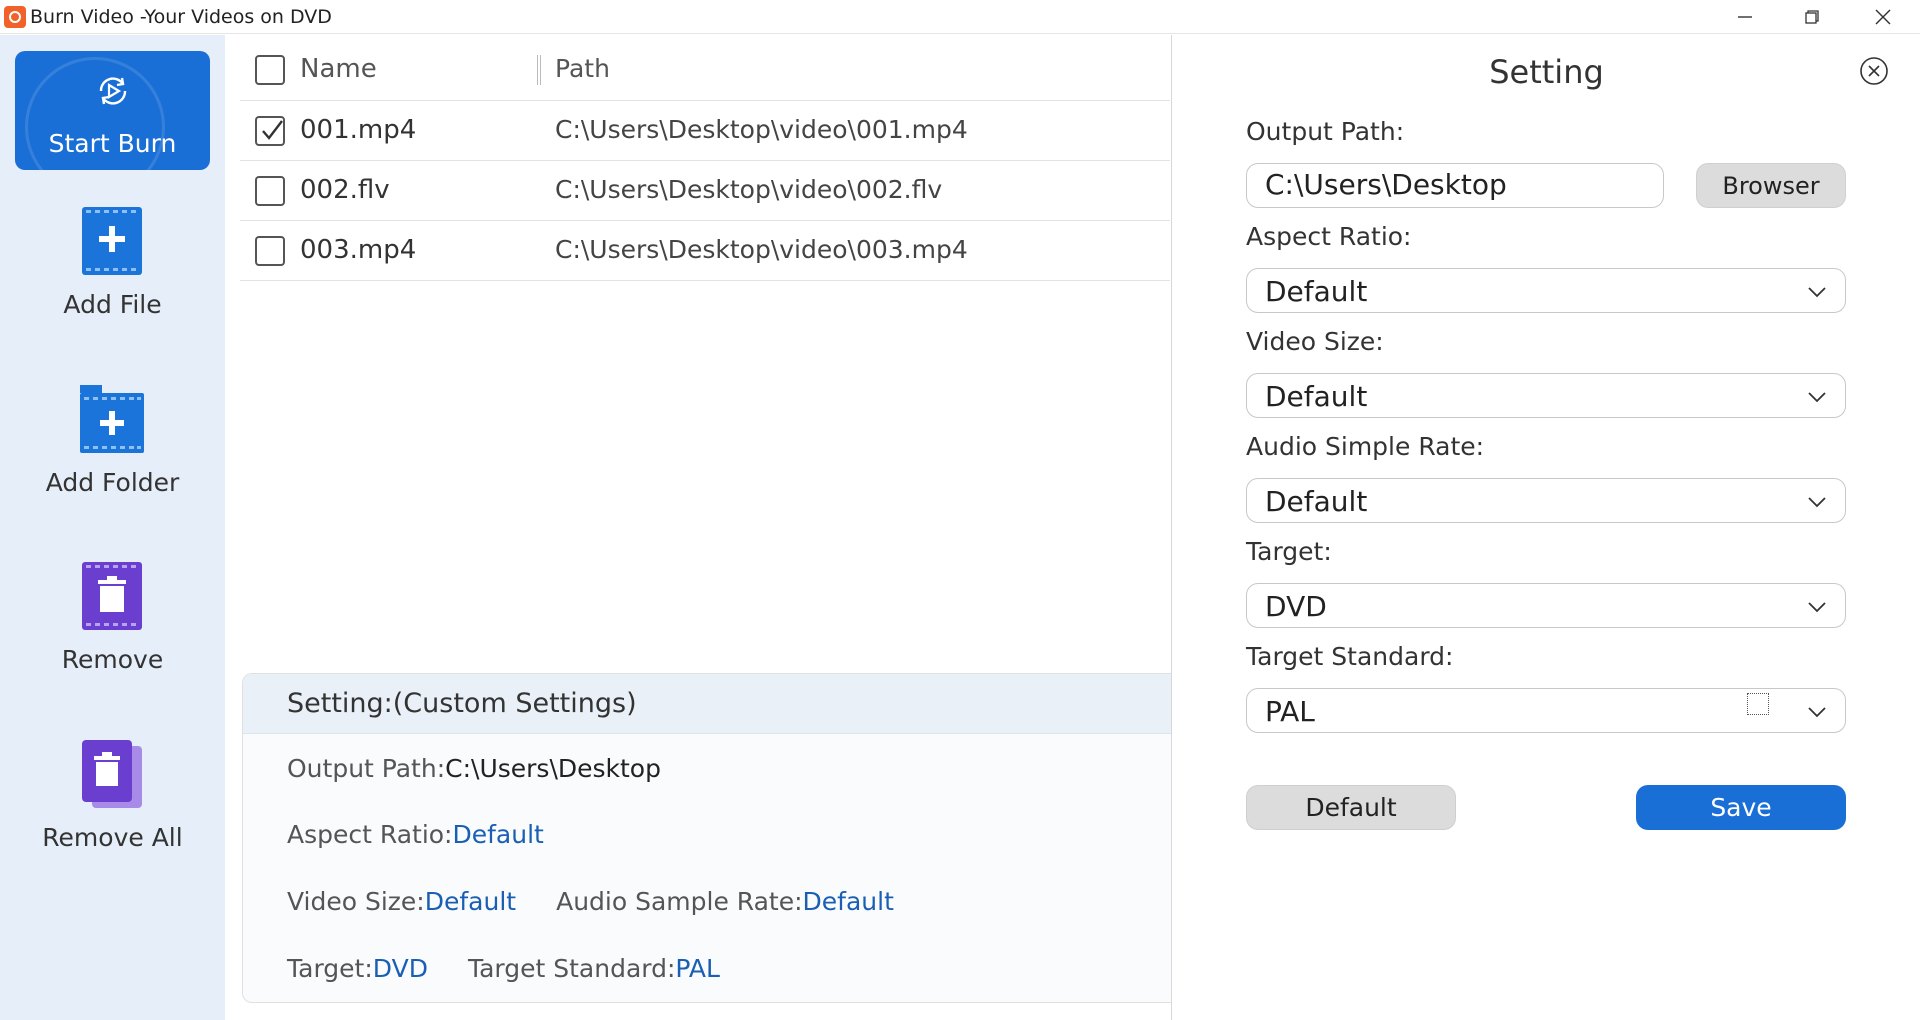  I want to click on summary-target: Target:DVD Target Standard:PAL, so click(503, 968).